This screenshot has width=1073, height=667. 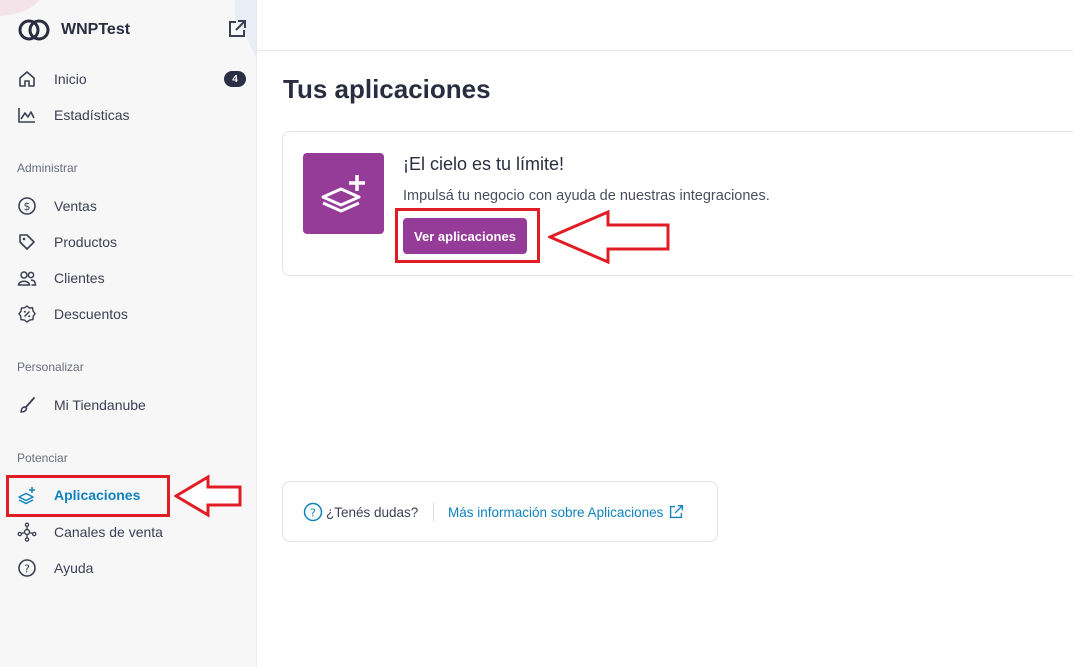 What do you see at coordinates (131, 79) in the screenshot?
I see `sidebar-item-inicio: Inicio 4` at bounding box center [131, 79].